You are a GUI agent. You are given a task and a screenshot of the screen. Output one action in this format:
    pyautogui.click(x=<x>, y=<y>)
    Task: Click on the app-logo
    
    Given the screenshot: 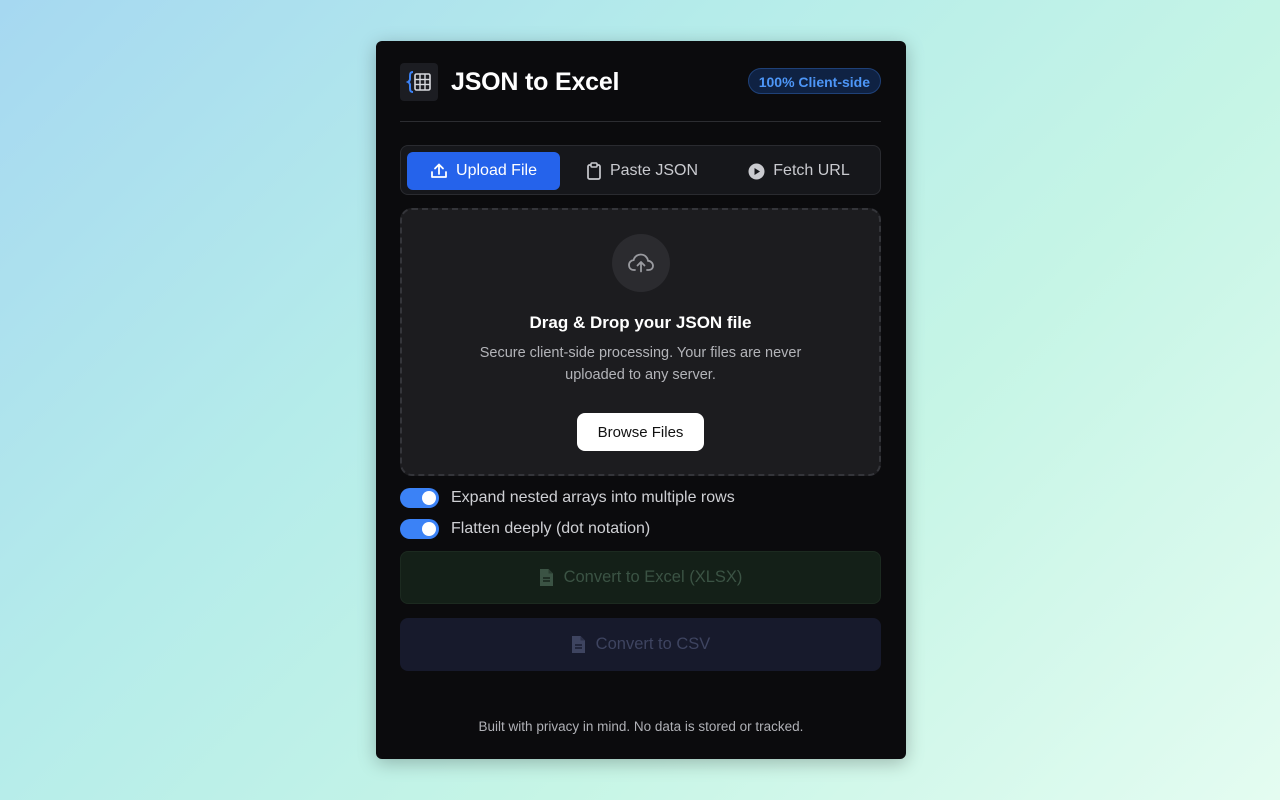 What is the action you would take?
    pyautogui.click(x=419, y=82)
    